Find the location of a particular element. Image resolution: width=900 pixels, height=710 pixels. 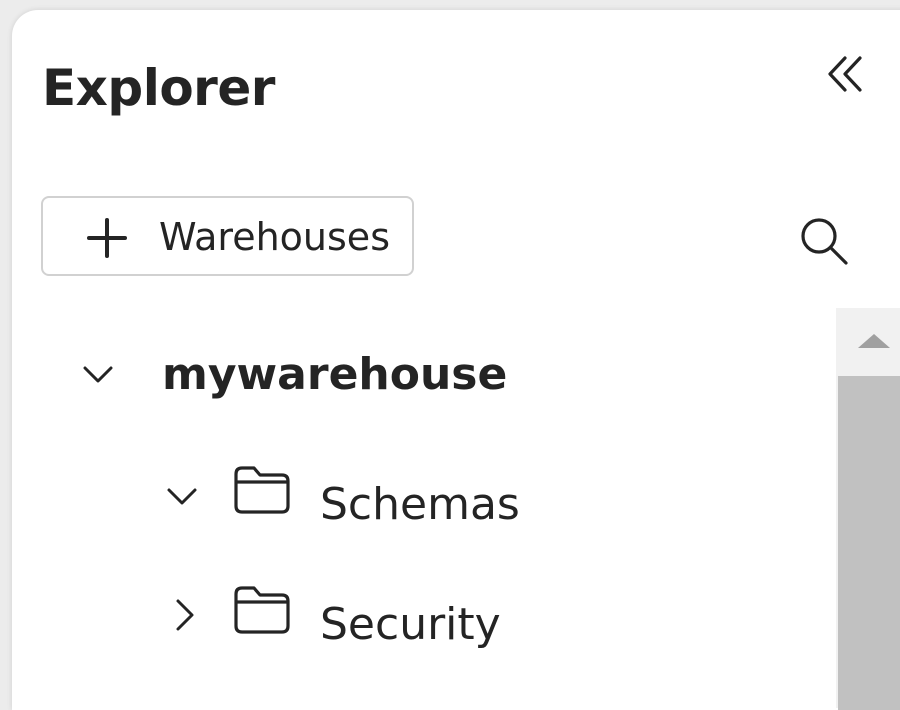

tree-item-security: Security is located at coordinates (462, 616).